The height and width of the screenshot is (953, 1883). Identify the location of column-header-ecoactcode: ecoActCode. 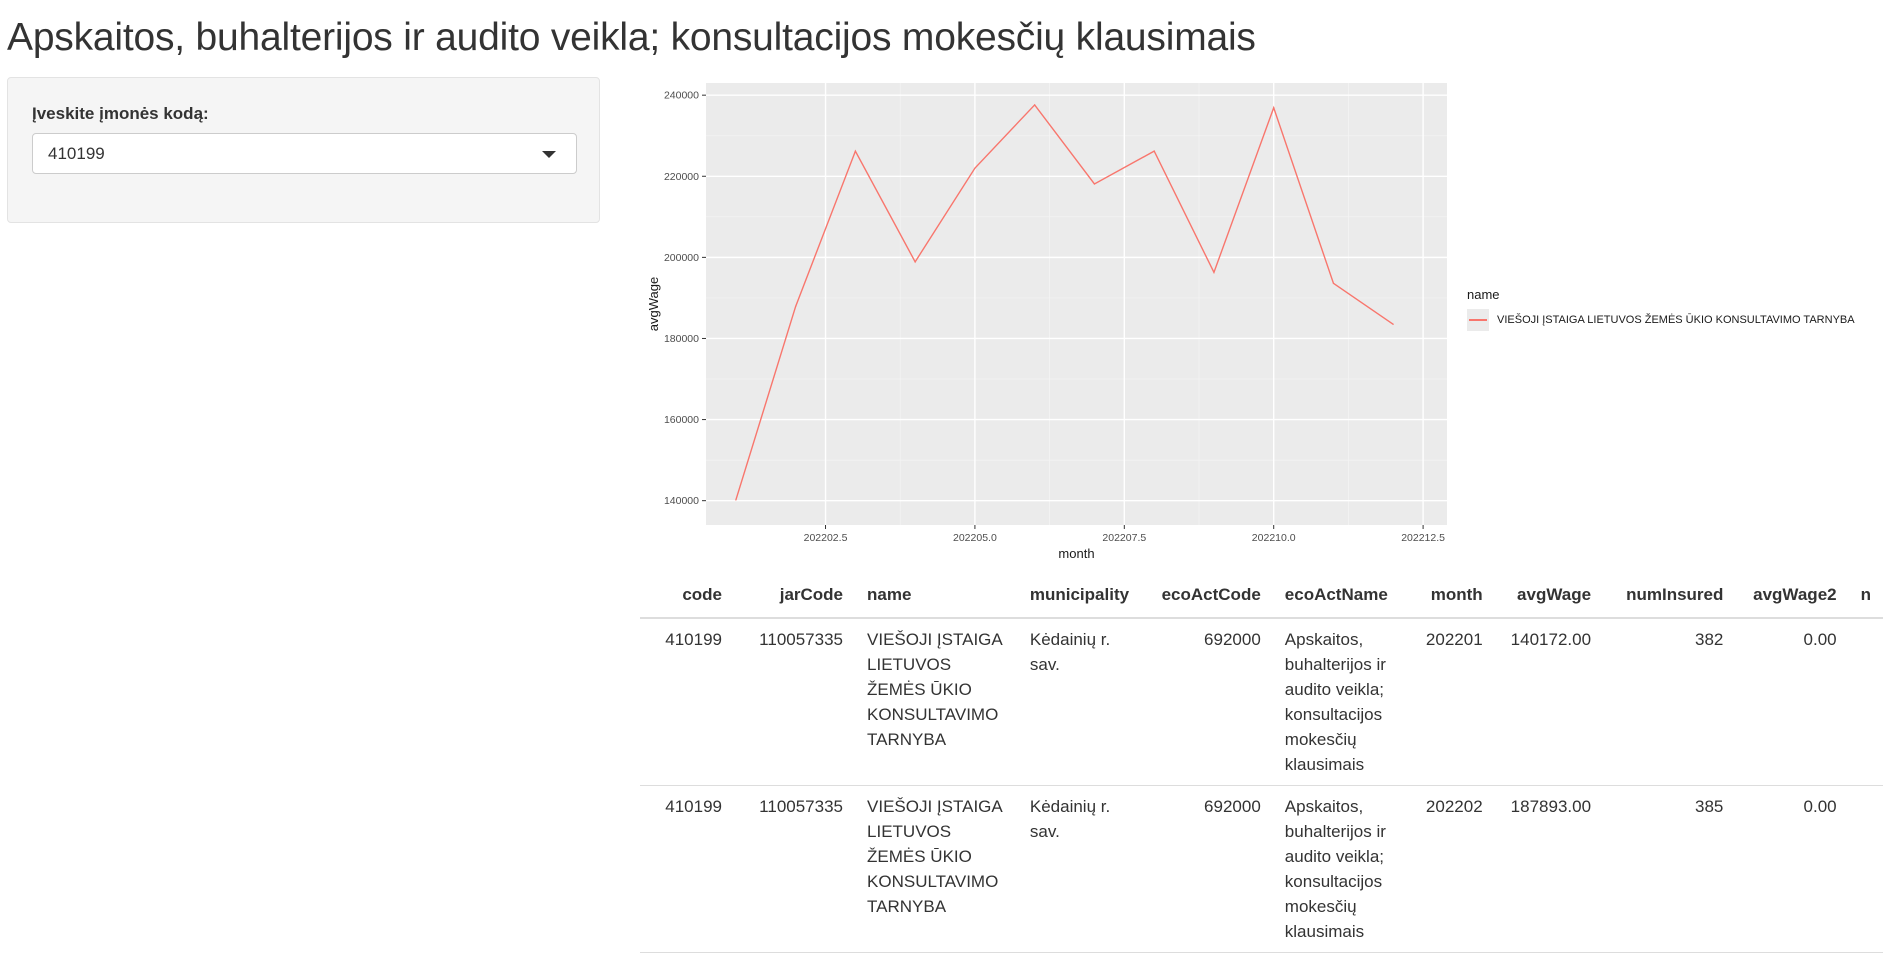
(1211, 594).